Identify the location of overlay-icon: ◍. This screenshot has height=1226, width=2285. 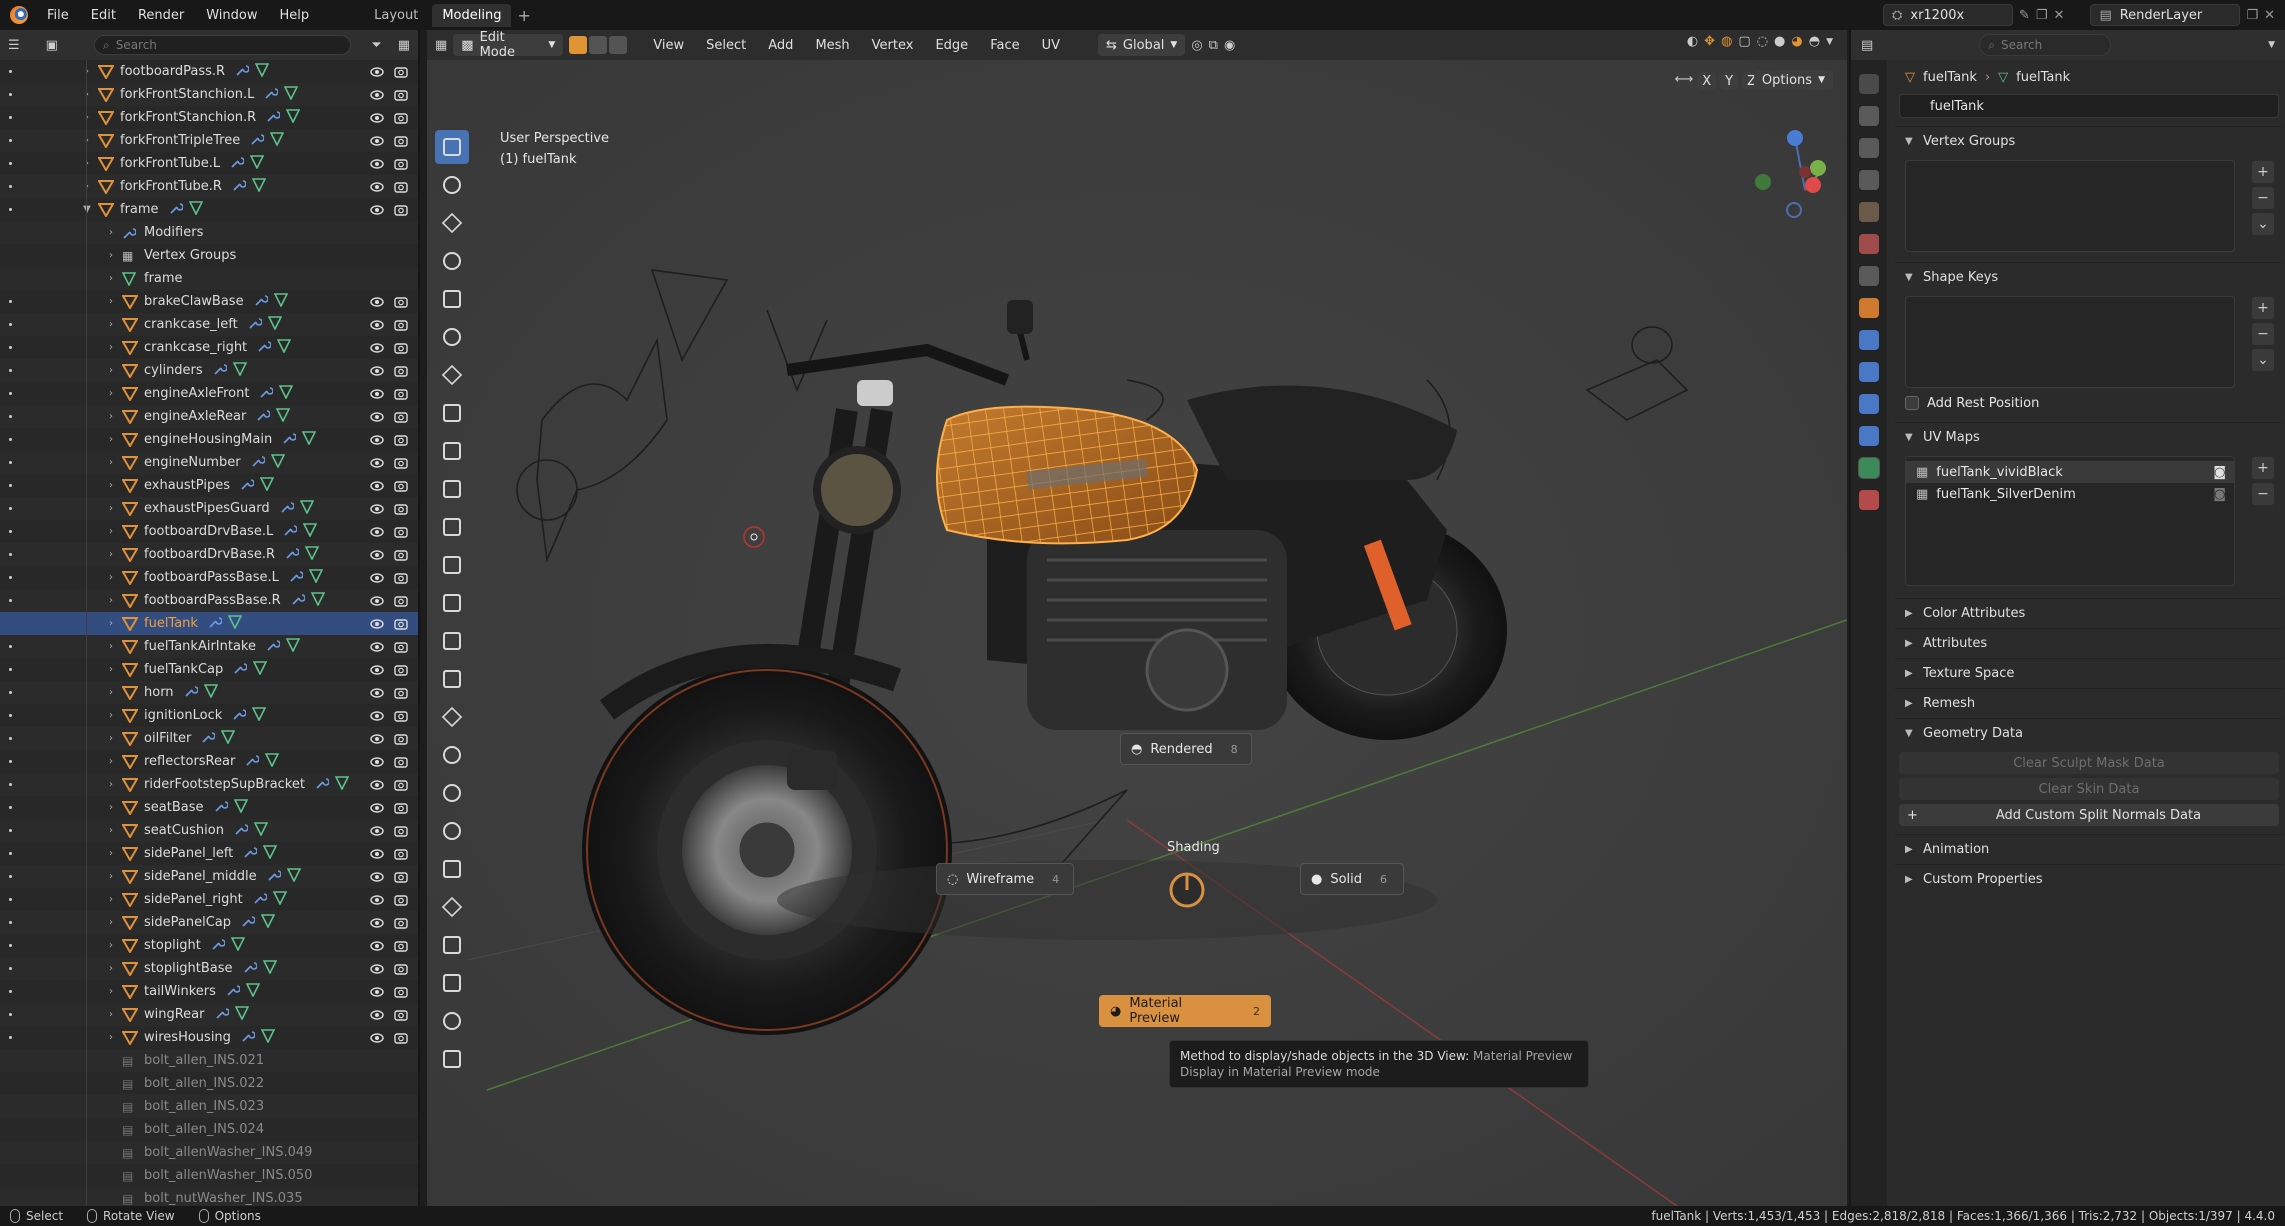
(1726, 41).